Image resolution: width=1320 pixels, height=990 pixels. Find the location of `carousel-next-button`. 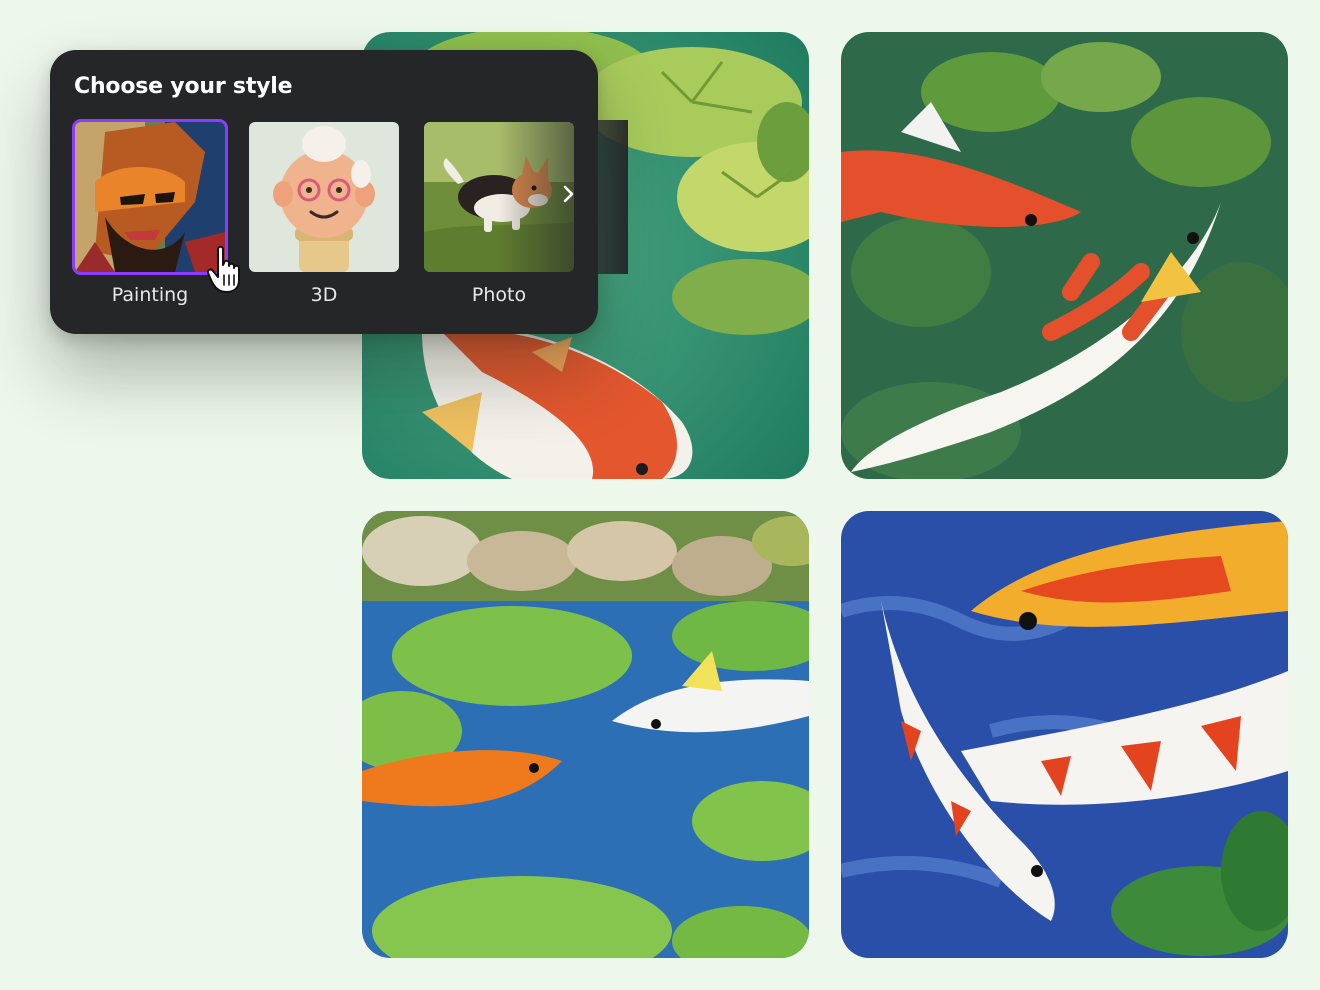

carousel-next-button is located at coordinates (569, 194).